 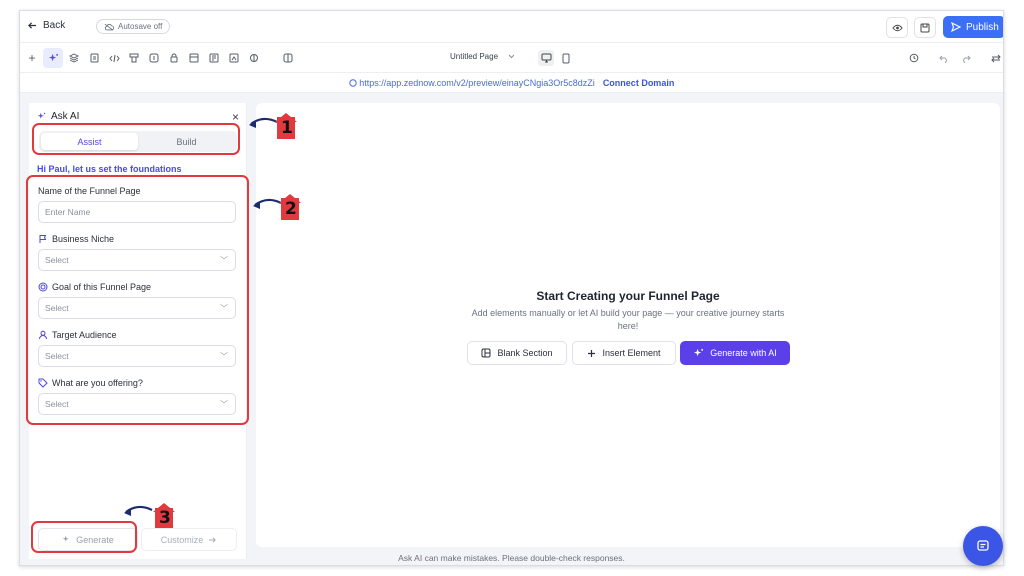 I want to click on template-icon, so click(x=214, y=58).